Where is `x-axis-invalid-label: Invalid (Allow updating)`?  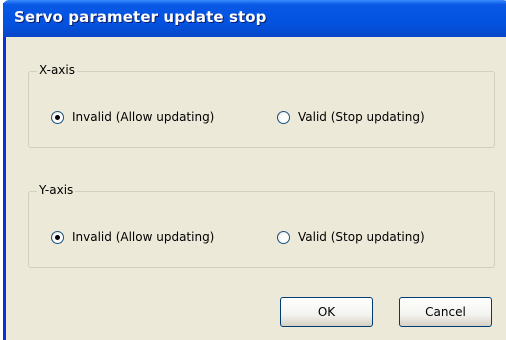
x-axis-invalid-label: Invalid (Allow updating) is located at coordinates (143, 117).